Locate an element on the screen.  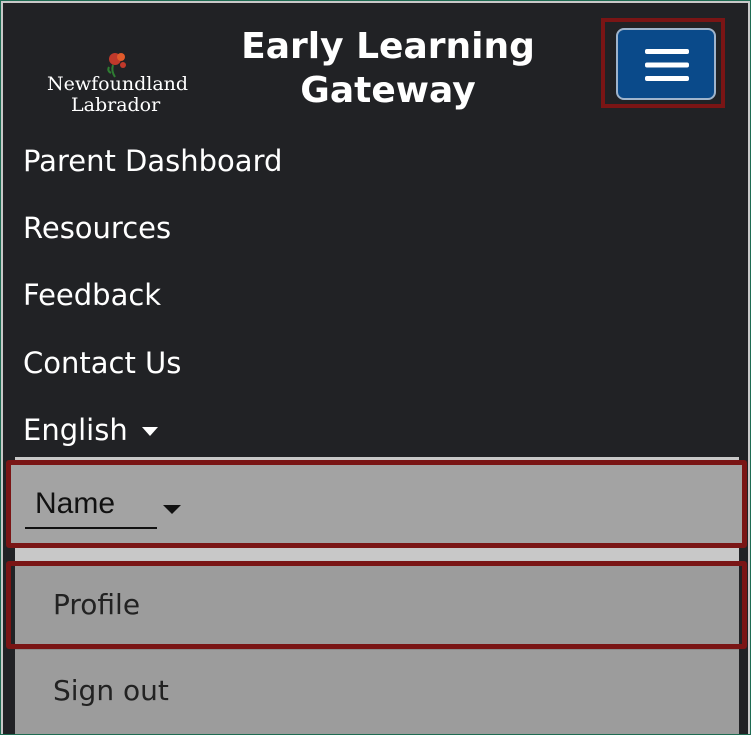
language-dropdown: English is located at coordinates (90, 430).